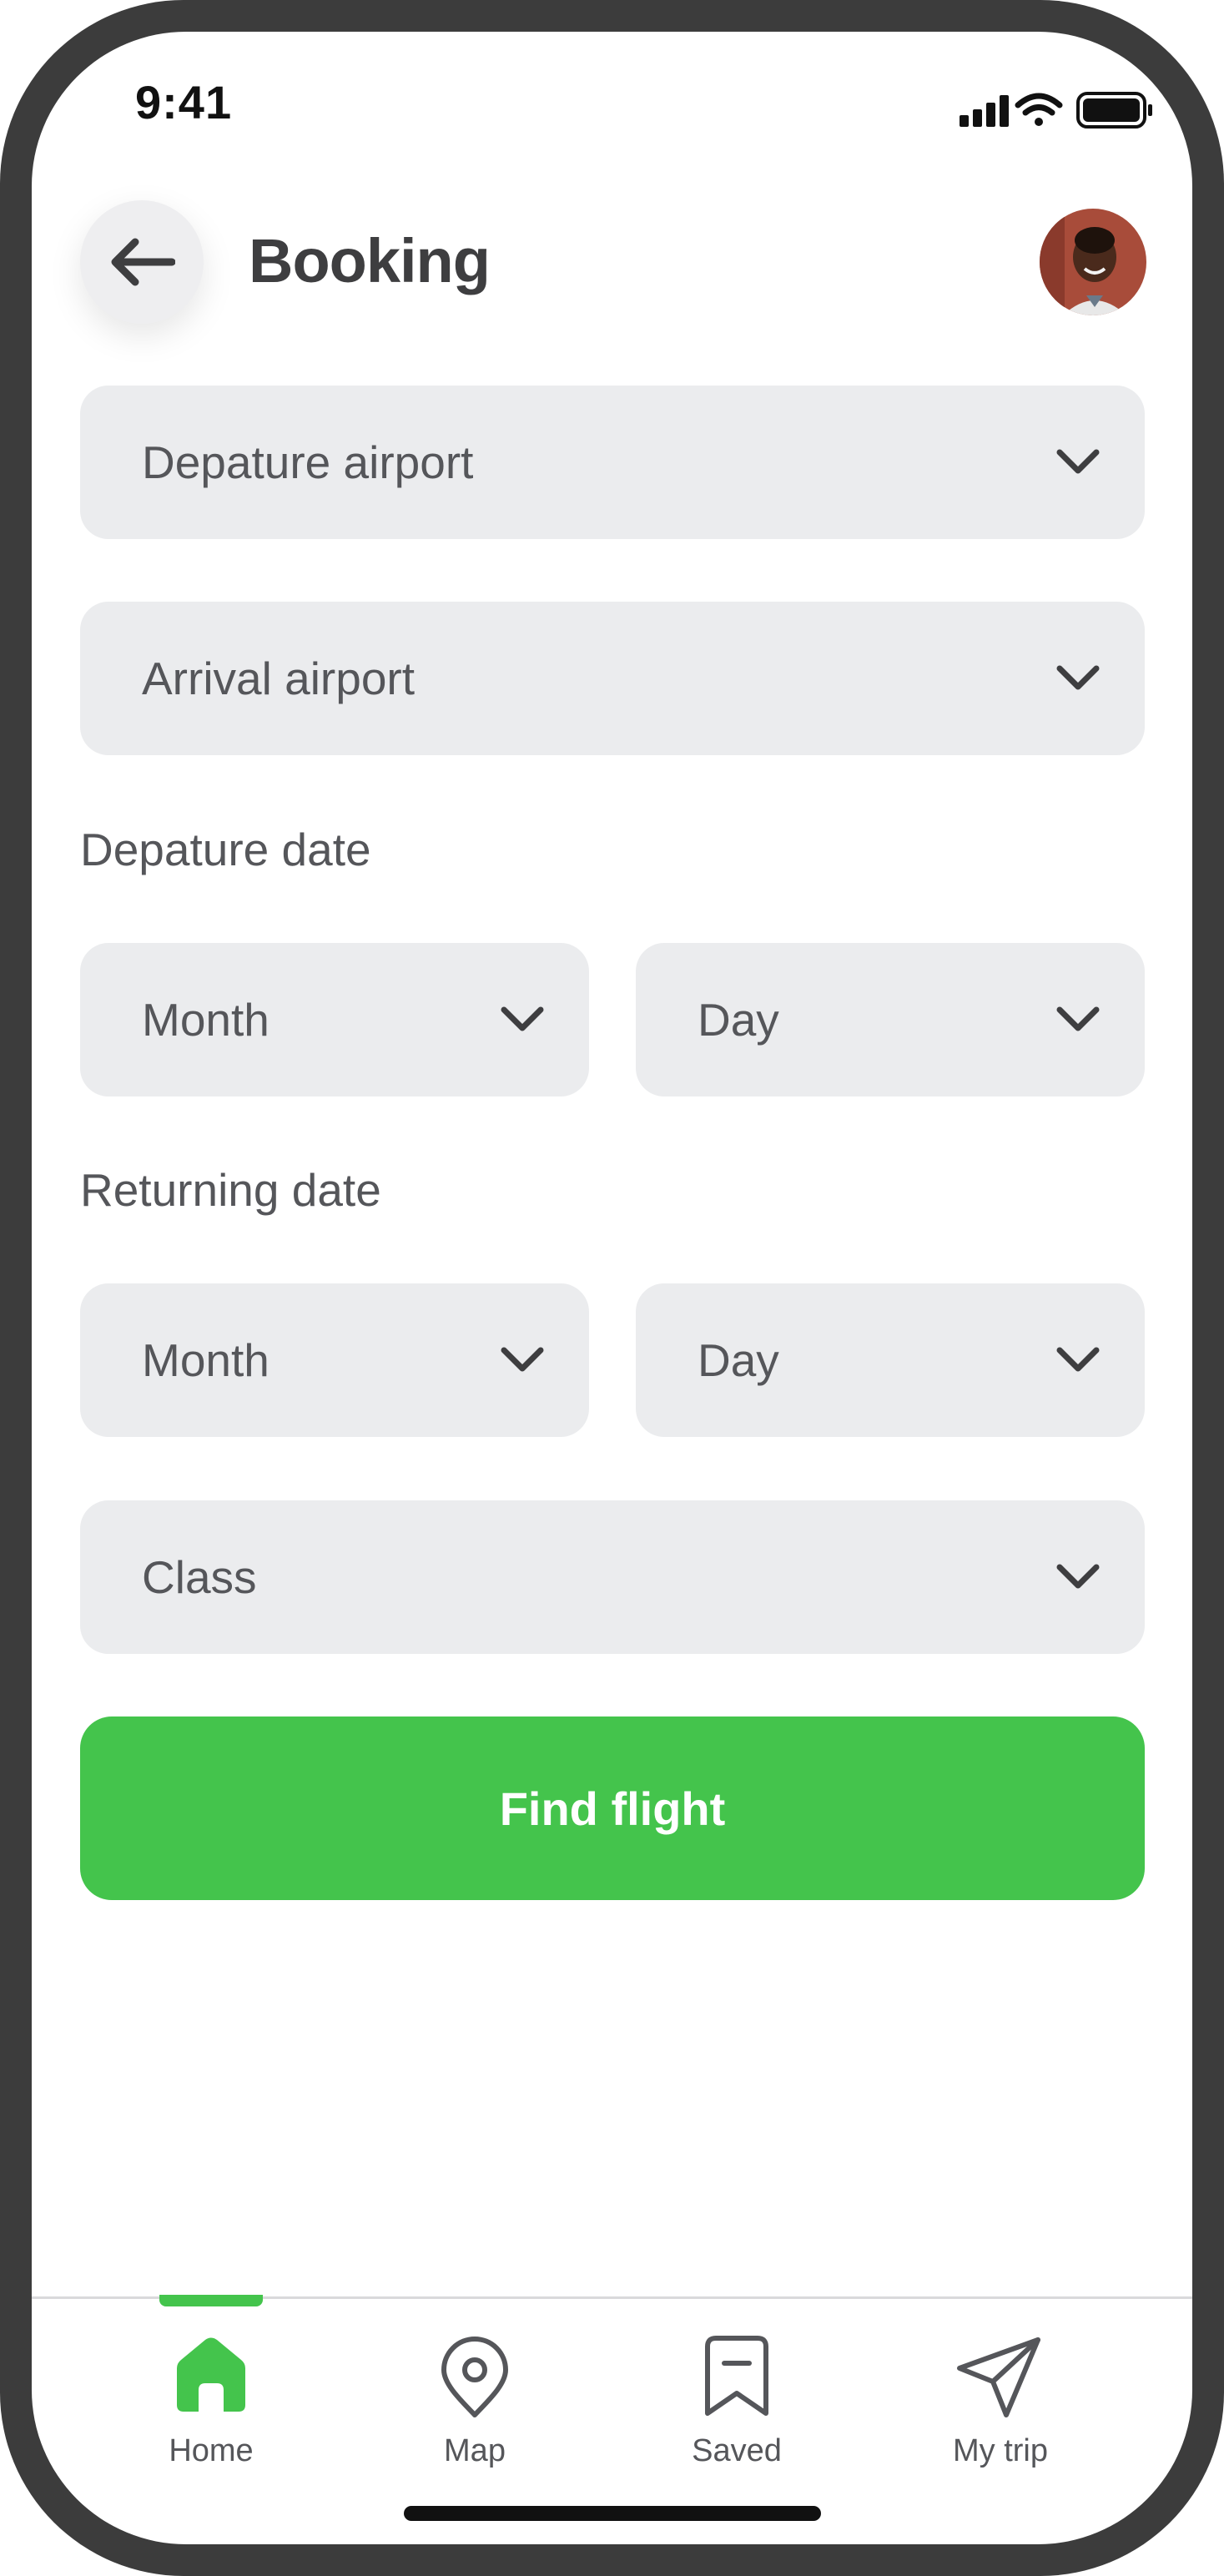 This screenshot has width=1224, height=2576. Describe the element at coordinates (612, 1577) in the screenshot. I see `class-select: Class` at that location.